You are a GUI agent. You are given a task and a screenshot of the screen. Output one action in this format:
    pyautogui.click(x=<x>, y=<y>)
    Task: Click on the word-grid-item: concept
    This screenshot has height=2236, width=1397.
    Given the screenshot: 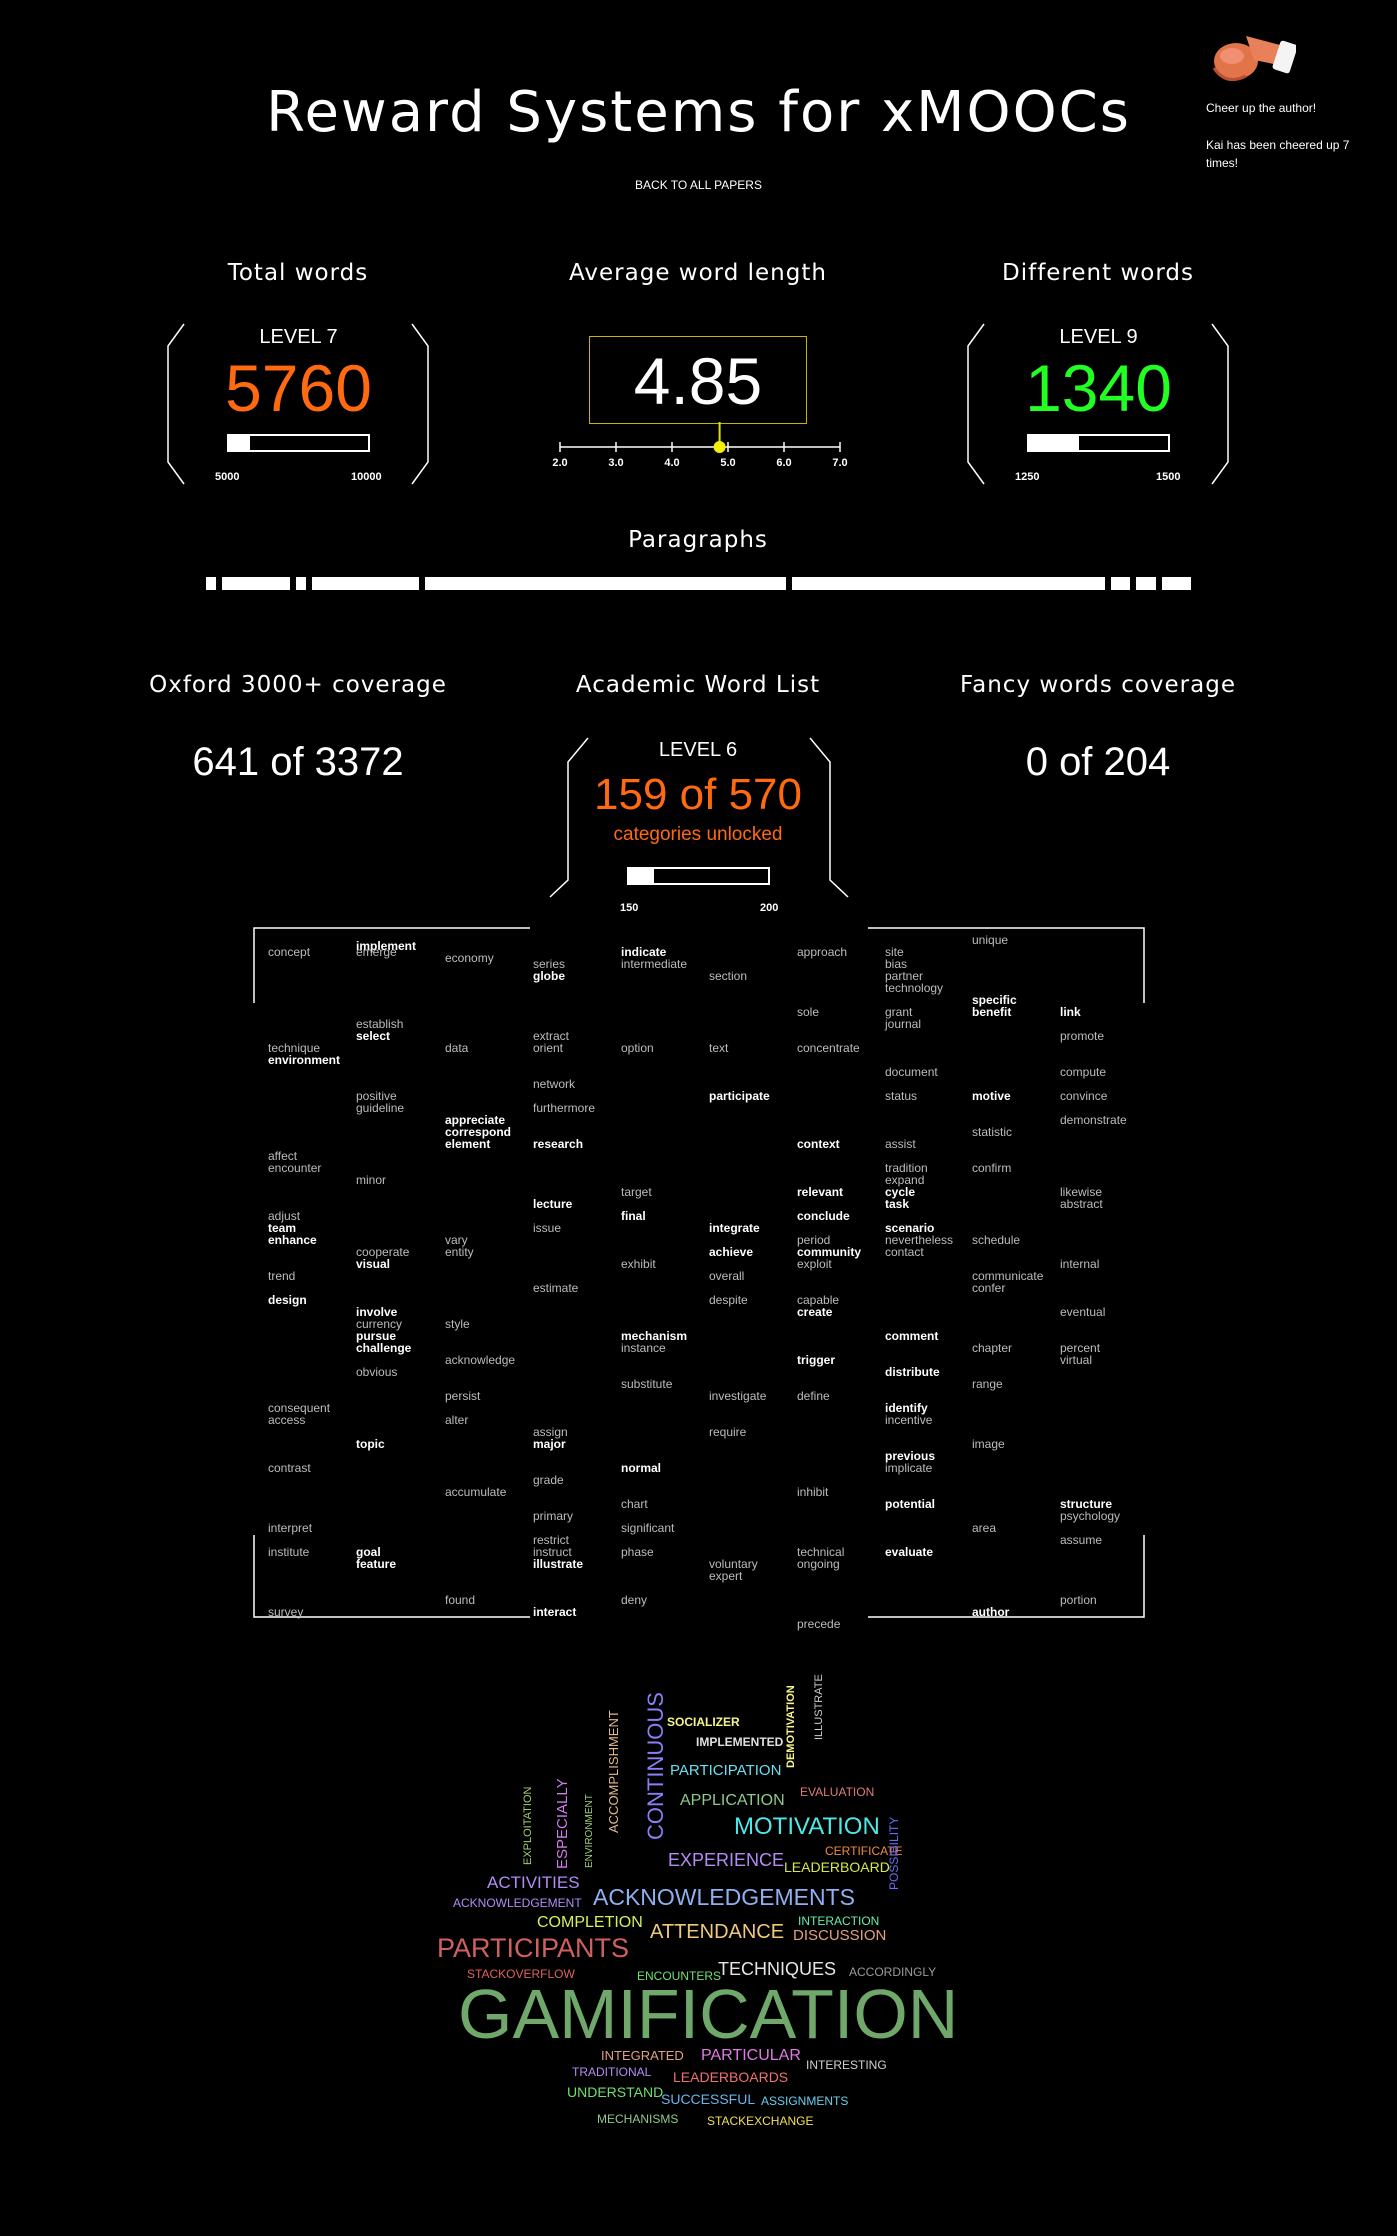 What is the action you would take?
    pyautogui.click(x=289, y=952)
    